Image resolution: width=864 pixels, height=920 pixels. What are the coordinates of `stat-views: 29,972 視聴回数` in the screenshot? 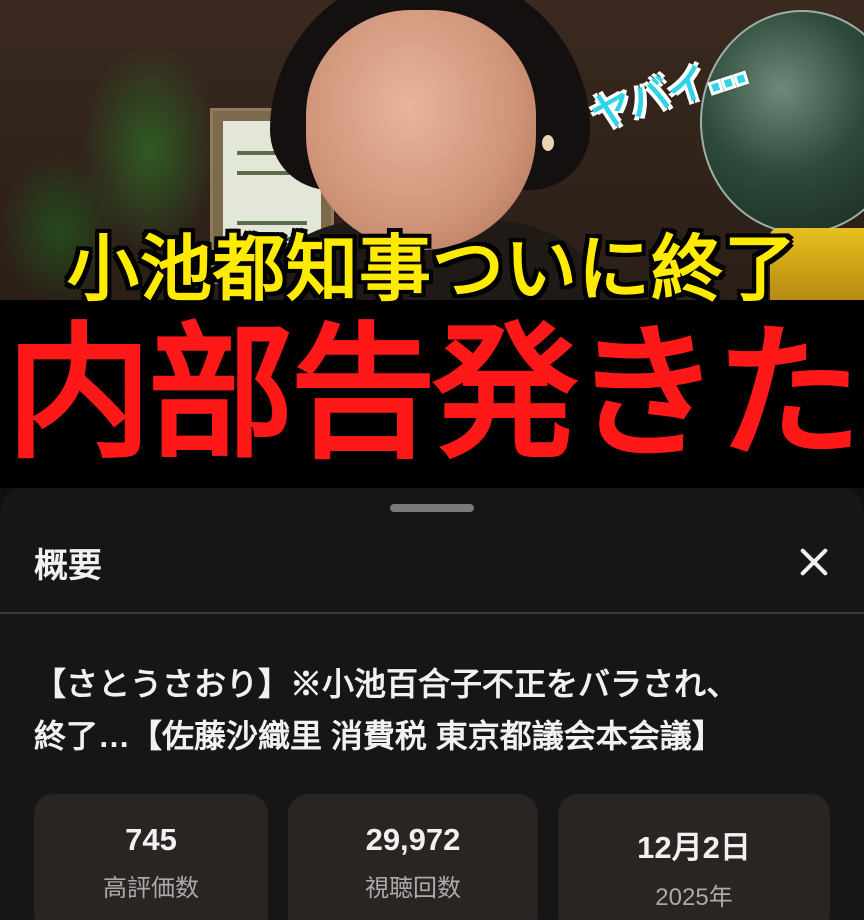 It's located at (413, 857).